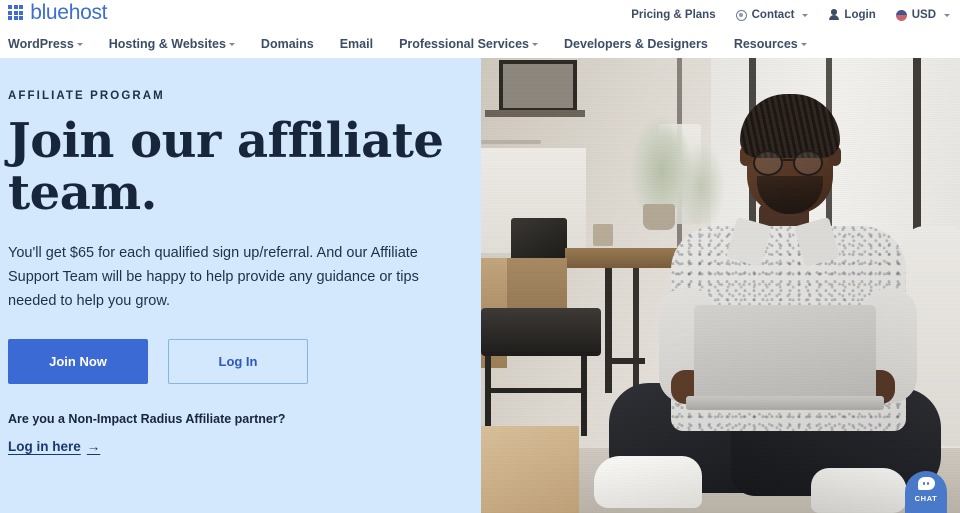  I want to click on nav-item-label: Professional Services, so click(464, 44).